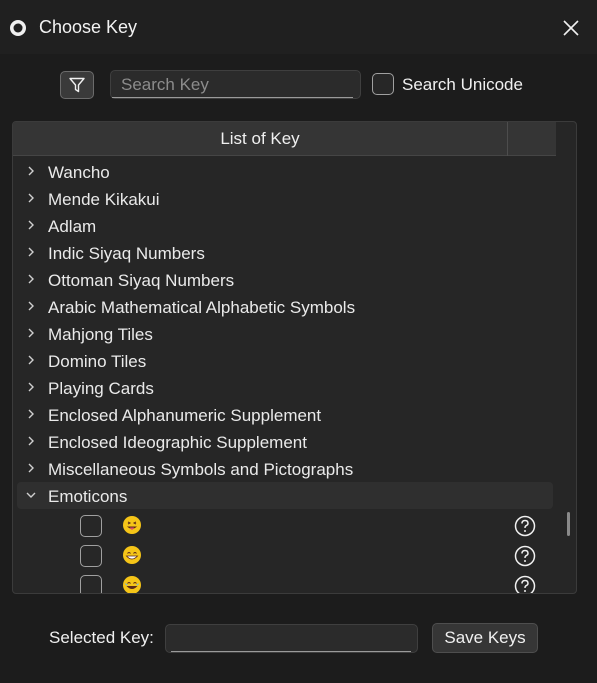 The width and height of the screenshot is (597, 683). What do you see at coordinates (235, 84) in the screenshot?
I see `search-input` at bounding box center [235, 84].